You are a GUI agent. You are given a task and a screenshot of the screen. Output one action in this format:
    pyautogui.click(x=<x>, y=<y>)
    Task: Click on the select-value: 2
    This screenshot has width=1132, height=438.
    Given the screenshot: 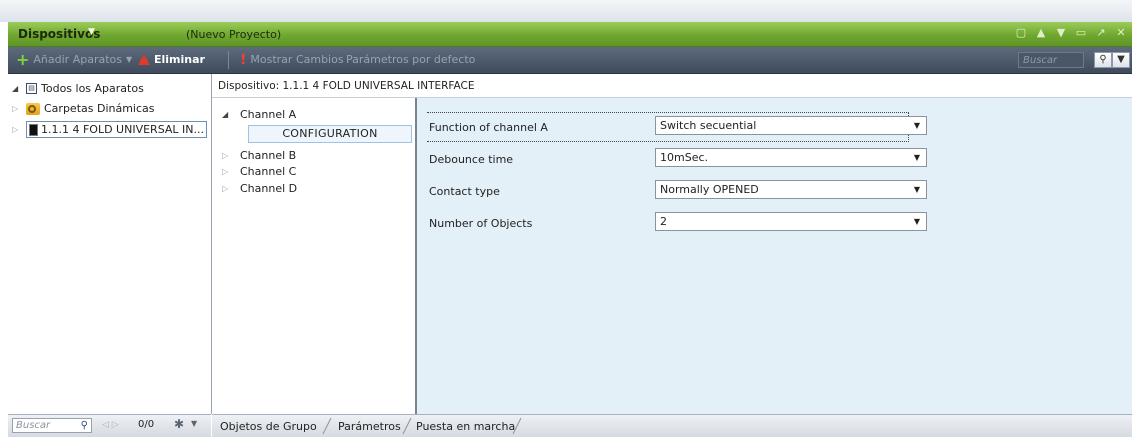 What is the action you would take?
    pyautogui.click(x=663, y=221)
    